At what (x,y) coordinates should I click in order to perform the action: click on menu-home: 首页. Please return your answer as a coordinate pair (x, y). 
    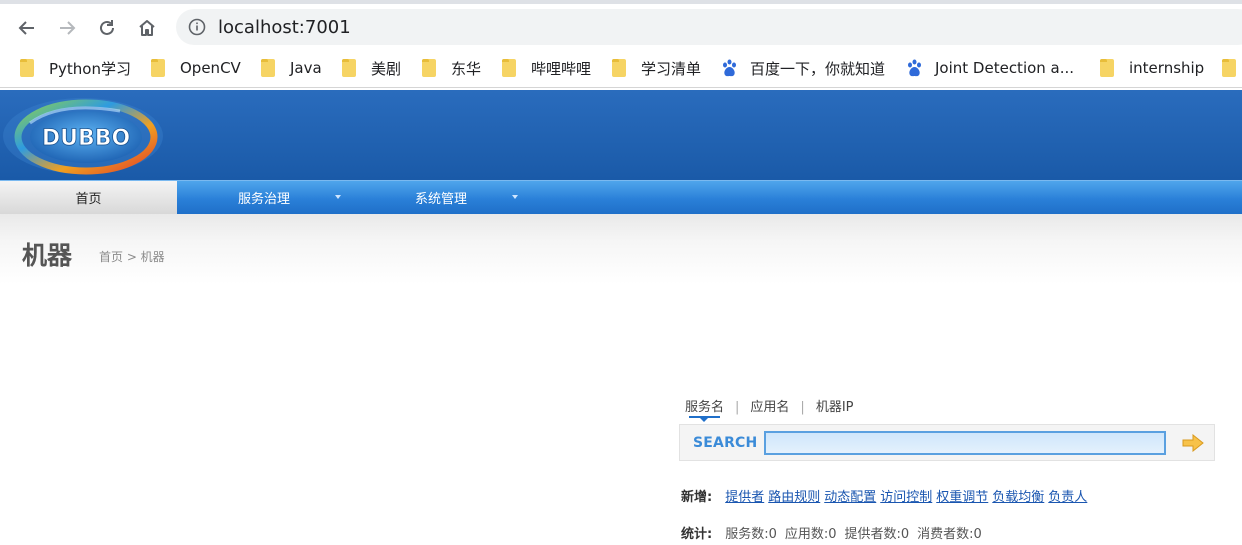
    Looking at the image, I should click on (88, 197).